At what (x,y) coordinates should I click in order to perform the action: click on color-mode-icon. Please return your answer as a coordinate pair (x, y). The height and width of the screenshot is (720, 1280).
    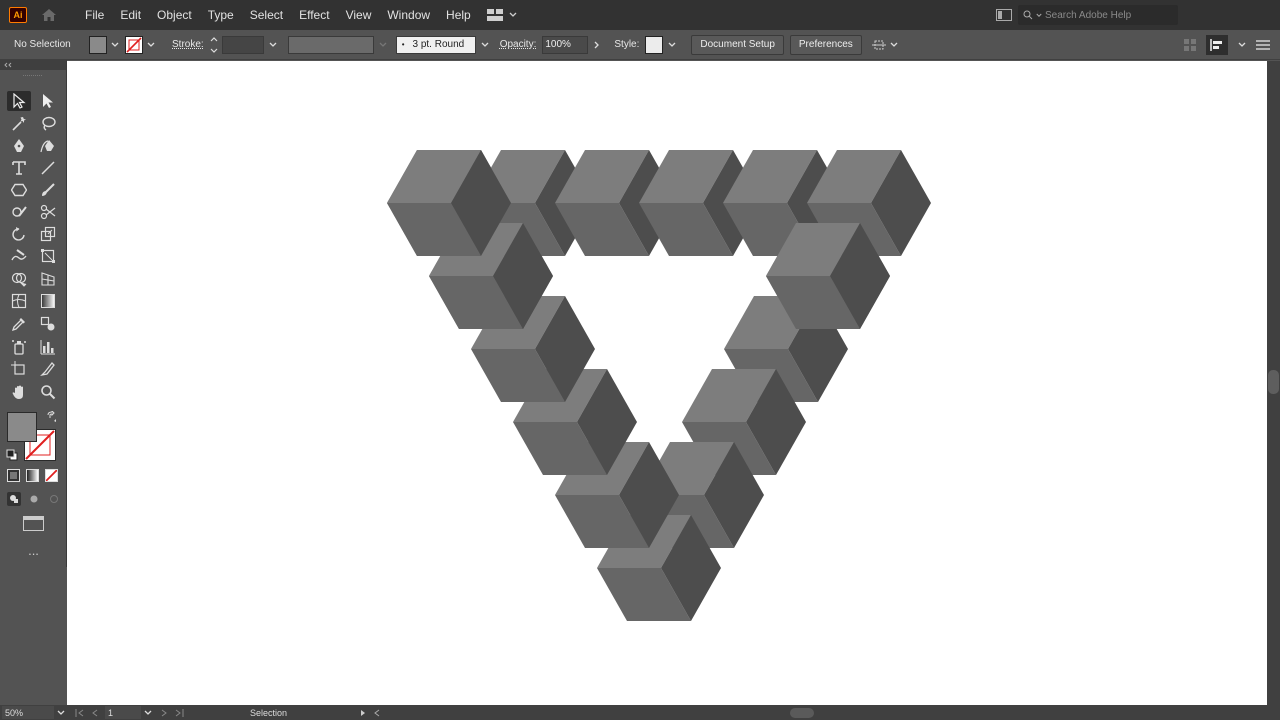
    Looking at the image, I should click on (13, 475).